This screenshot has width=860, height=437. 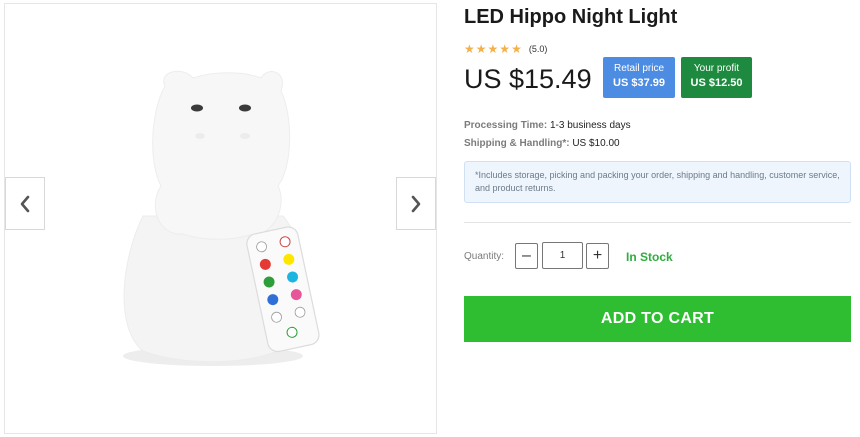 I want to click on product-title: LED Hippo Night Light, so click(x=571, y=17).